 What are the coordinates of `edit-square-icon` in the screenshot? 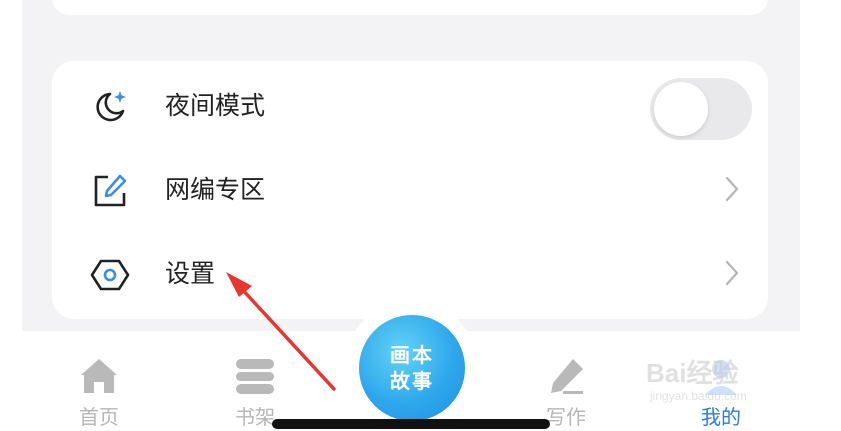 It's located at (110, 190).